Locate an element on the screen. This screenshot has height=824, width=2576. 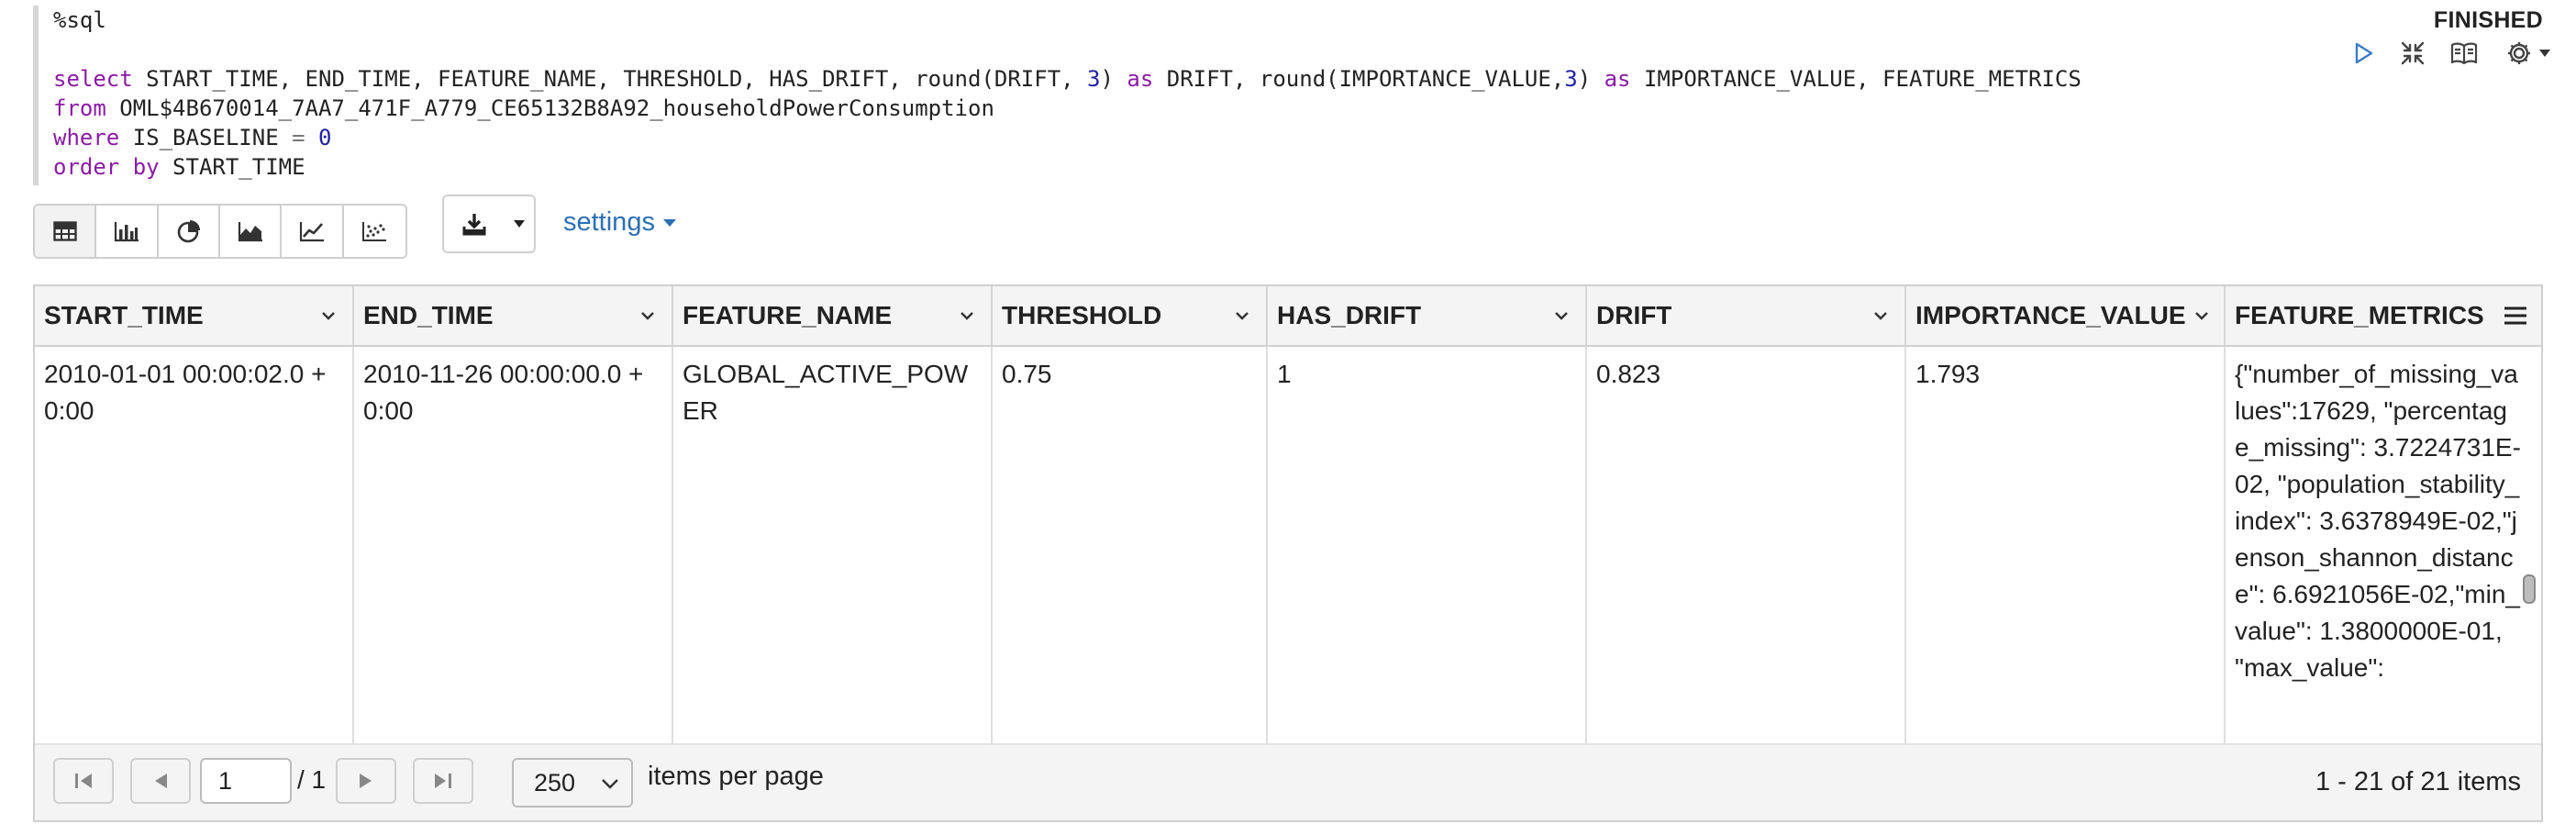
area-chart-button is located at coordinates (251, 231).